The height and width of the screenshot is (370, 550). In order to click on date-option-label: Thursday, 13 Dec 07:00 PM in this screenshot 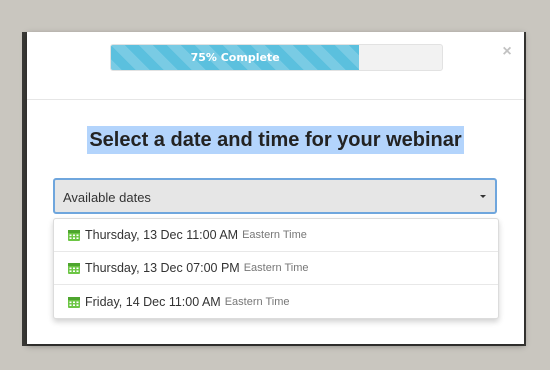, I will do `click(162, 268)`.